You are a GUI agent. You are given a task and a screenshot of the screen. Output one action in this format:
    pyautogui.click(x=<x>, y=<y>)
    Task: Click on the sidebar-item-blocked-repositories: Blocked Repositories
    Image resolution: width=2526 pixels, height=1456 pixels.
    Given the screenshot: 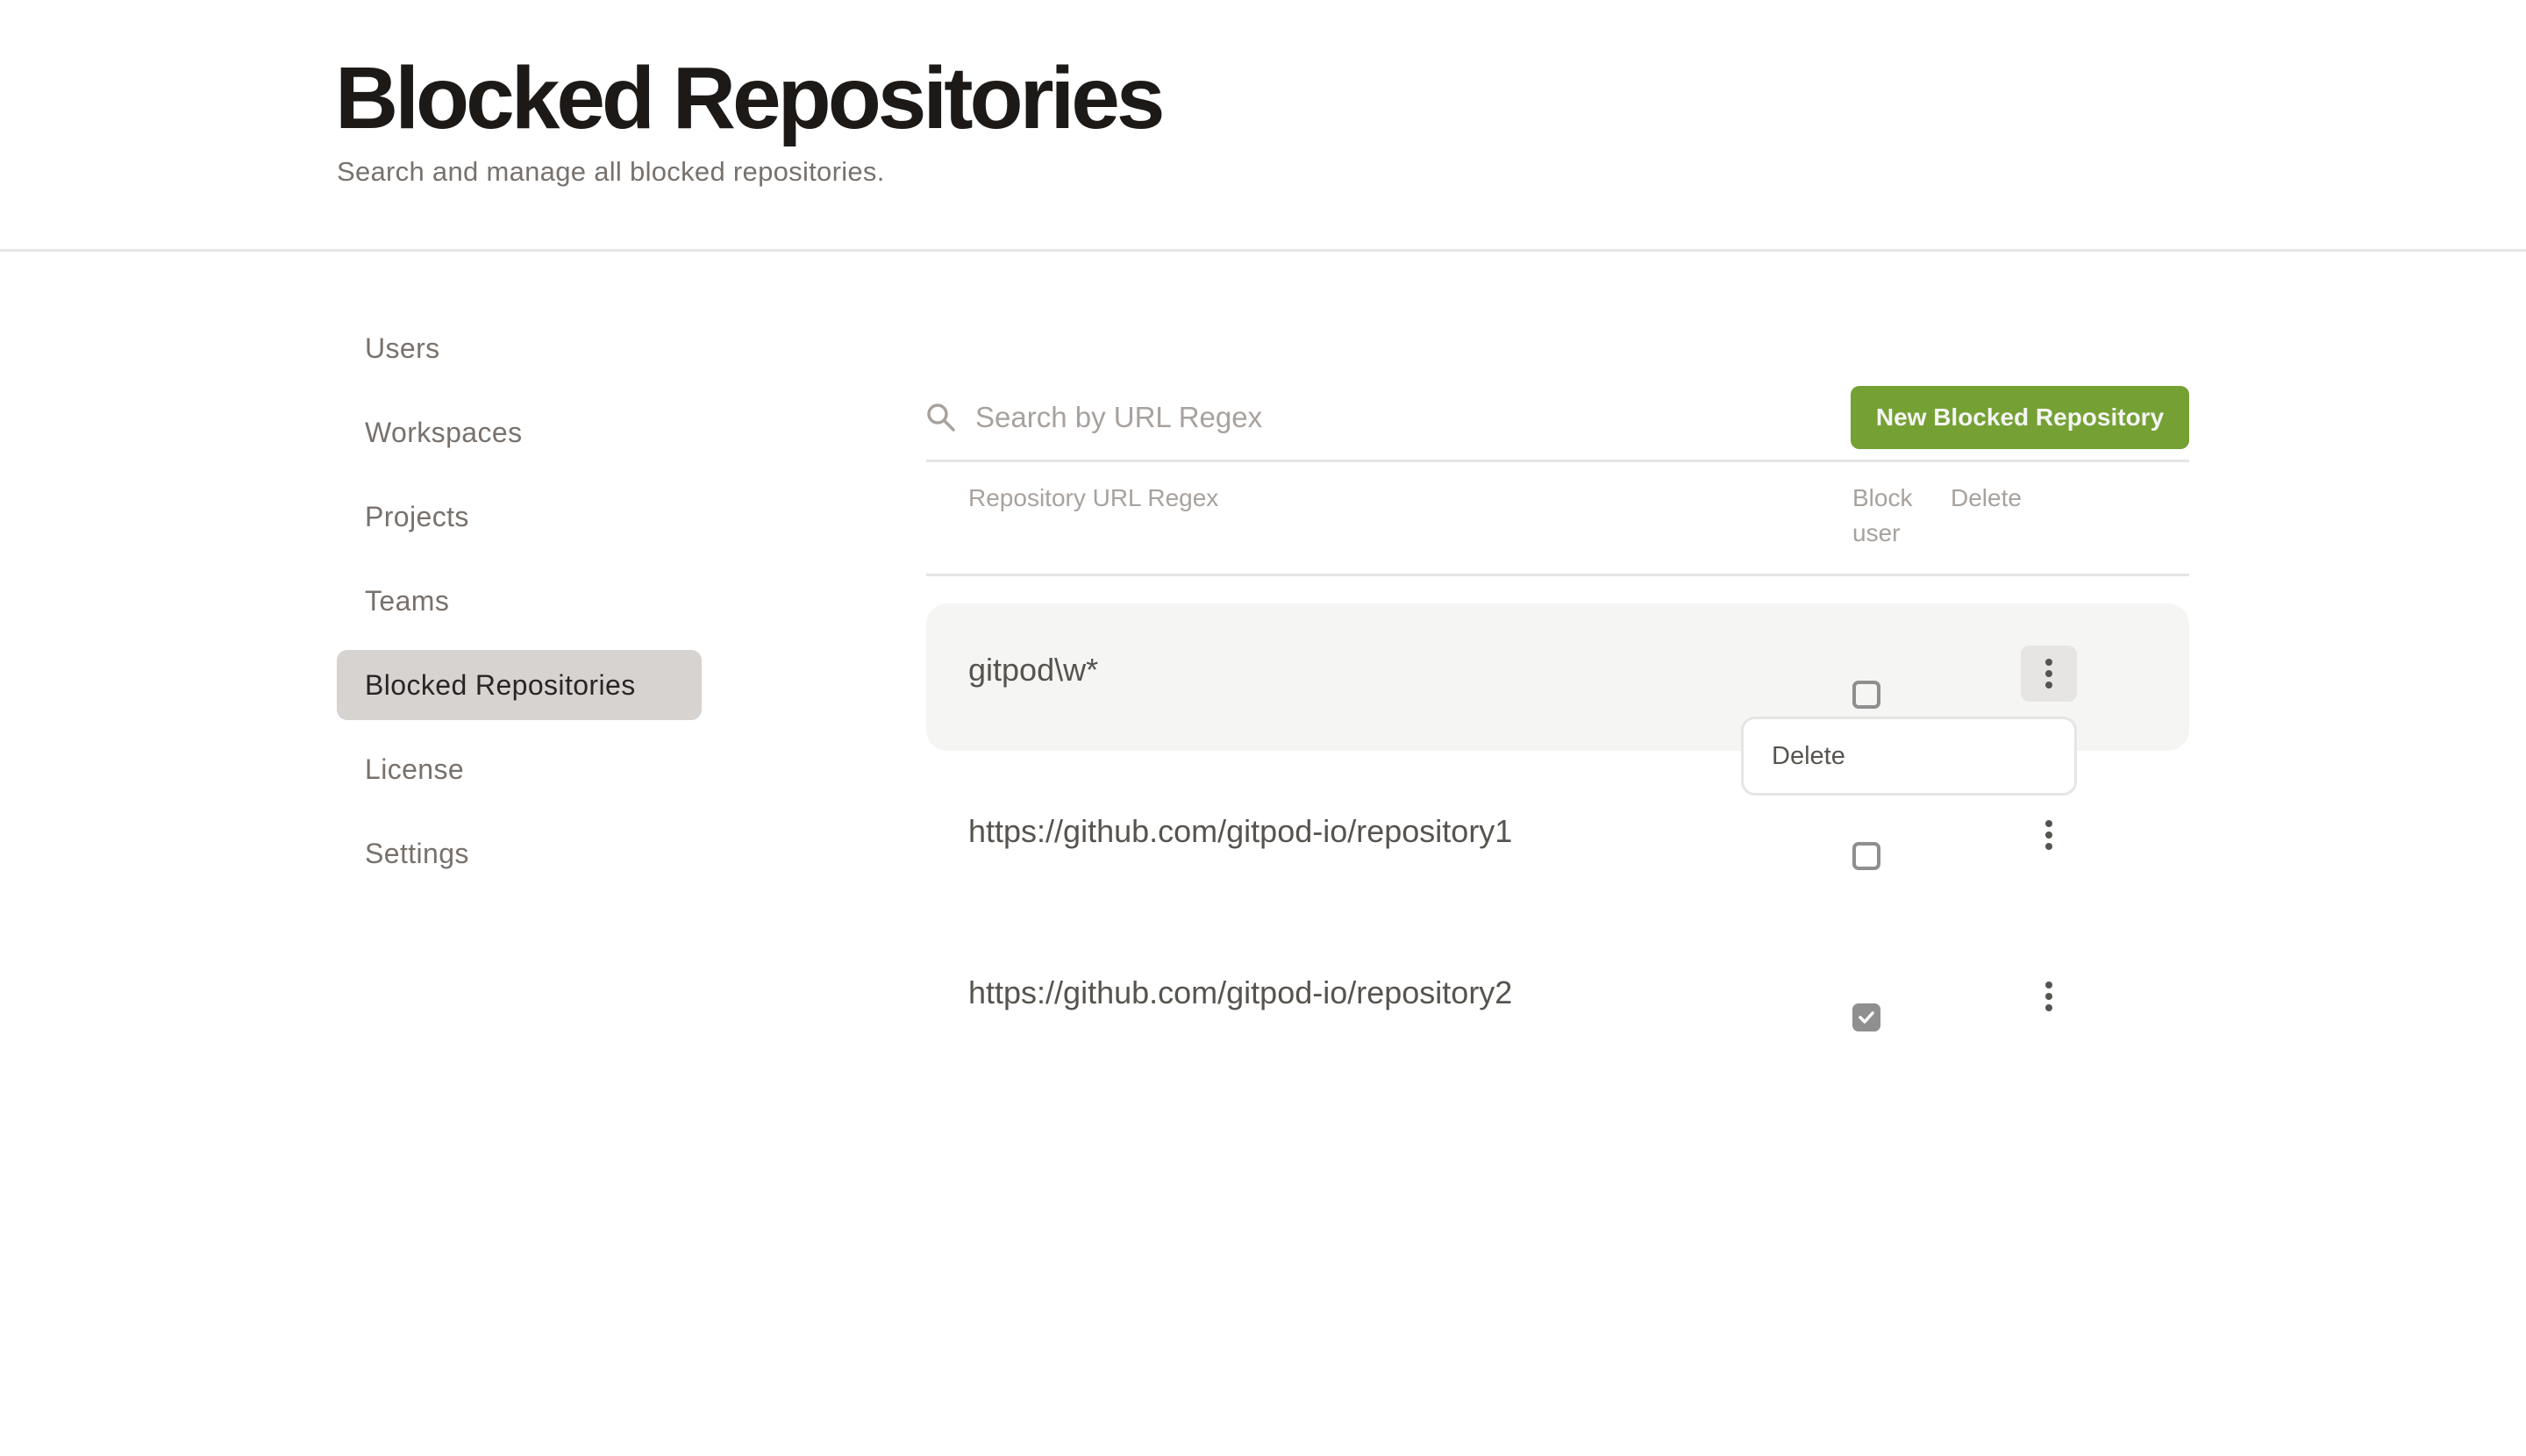 What is the action you would take?
    pyautogui.click(x=519, y=685)
    